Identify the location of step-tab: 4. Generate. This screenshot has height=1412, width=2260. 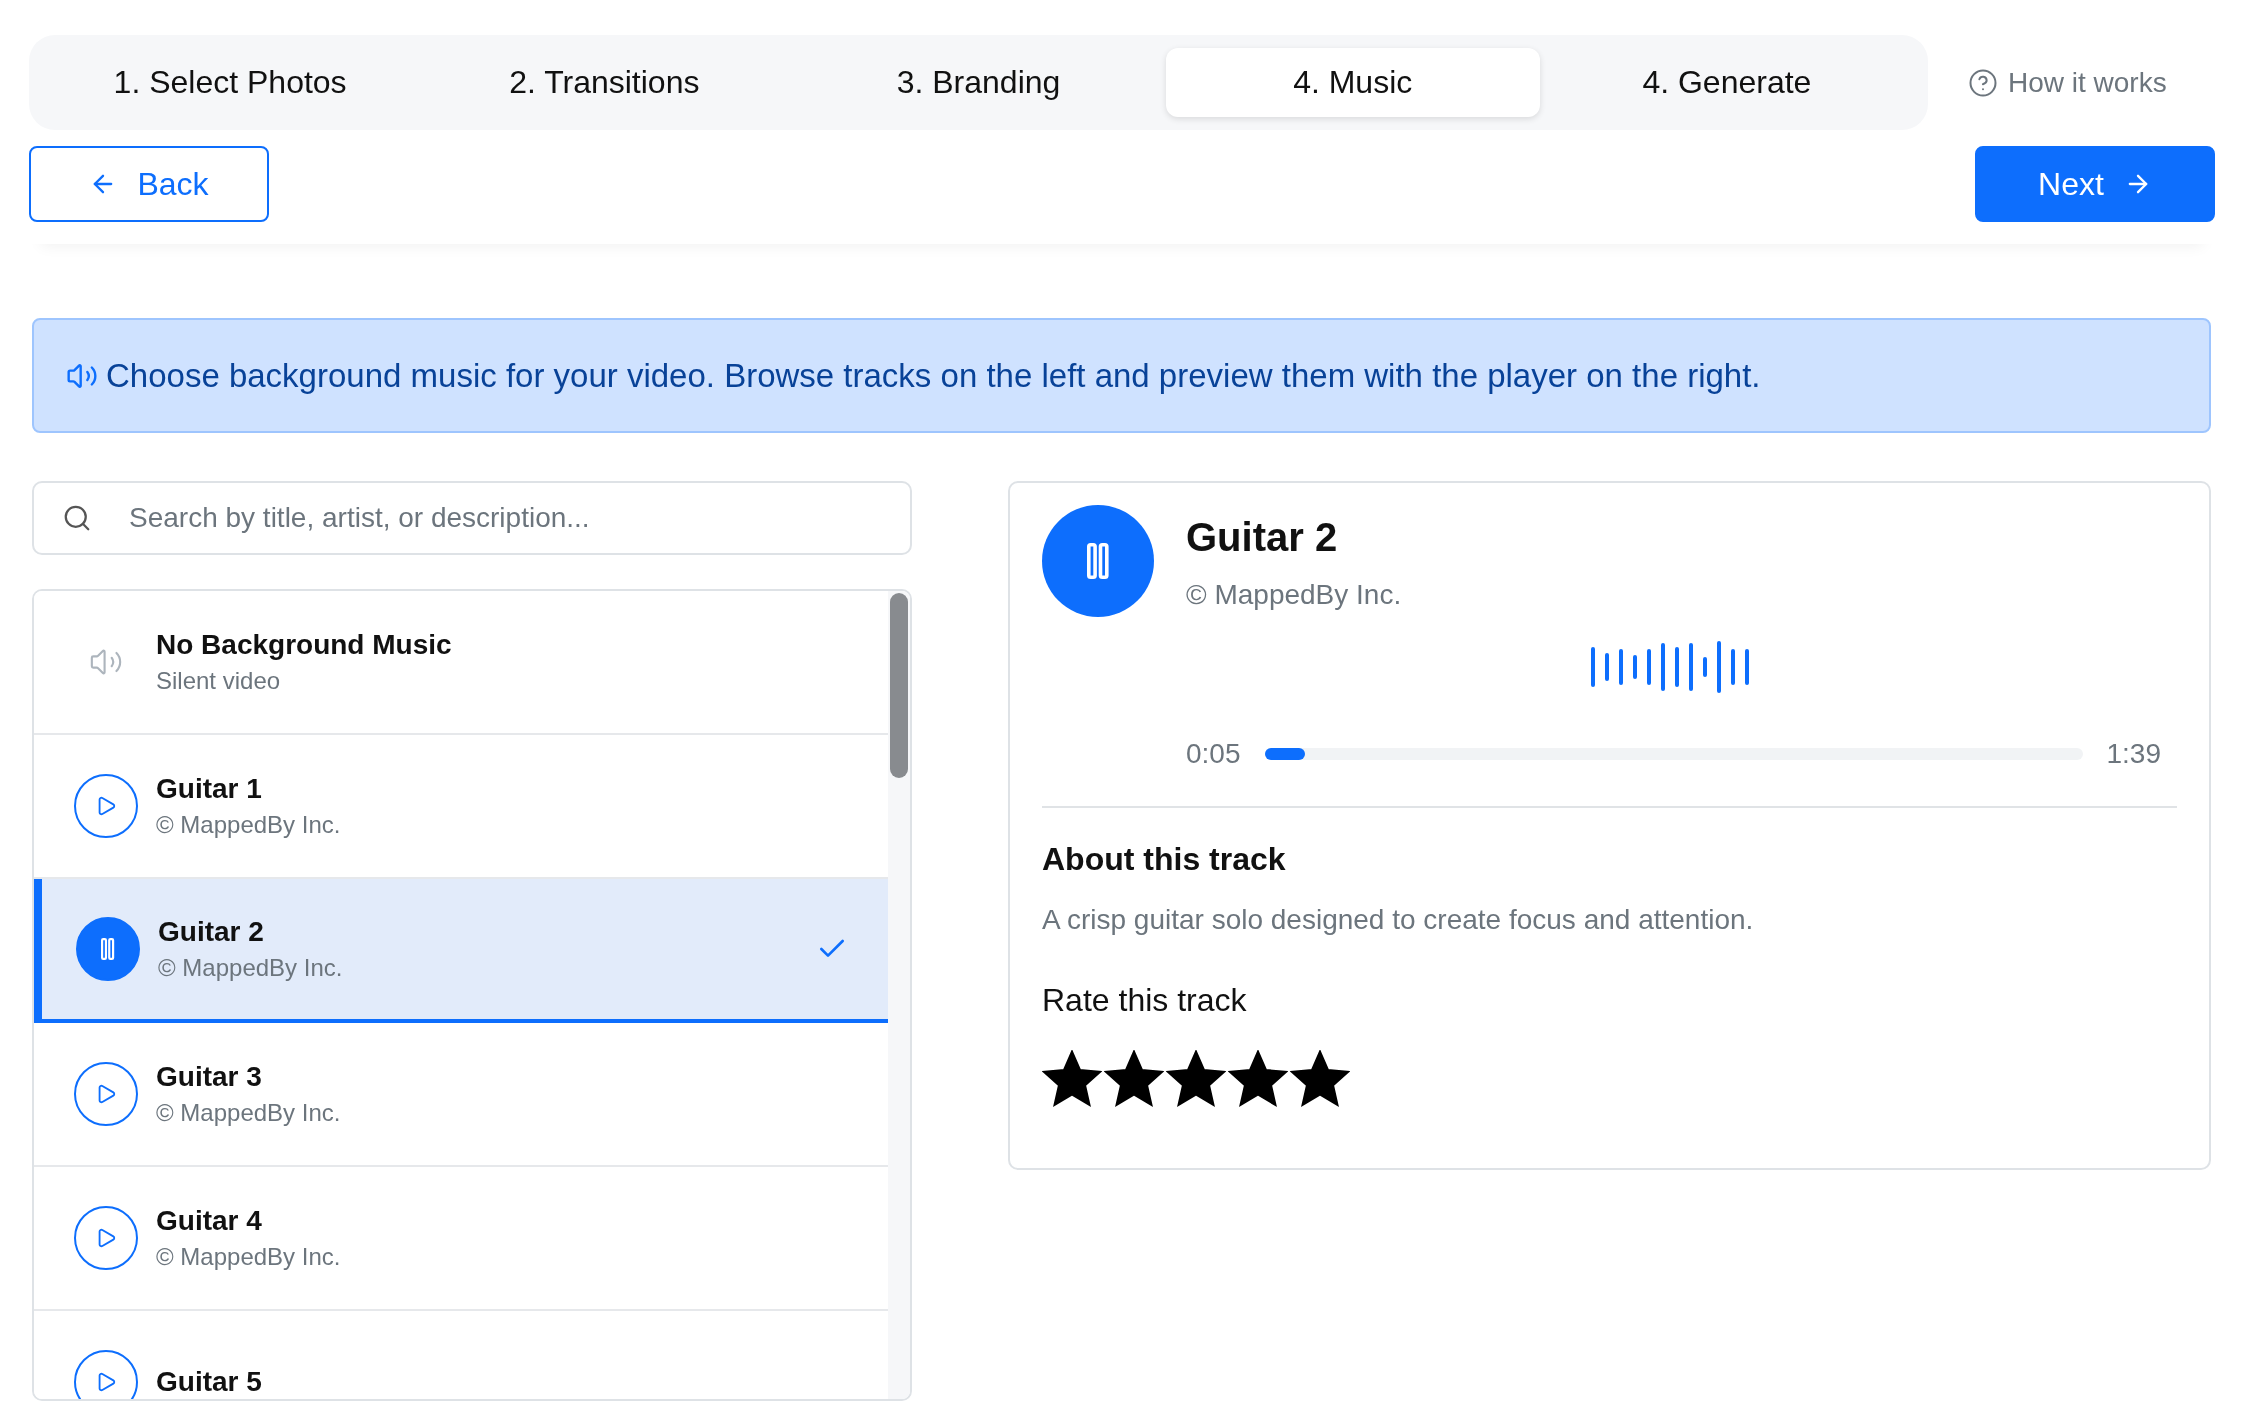
(1726, 82).